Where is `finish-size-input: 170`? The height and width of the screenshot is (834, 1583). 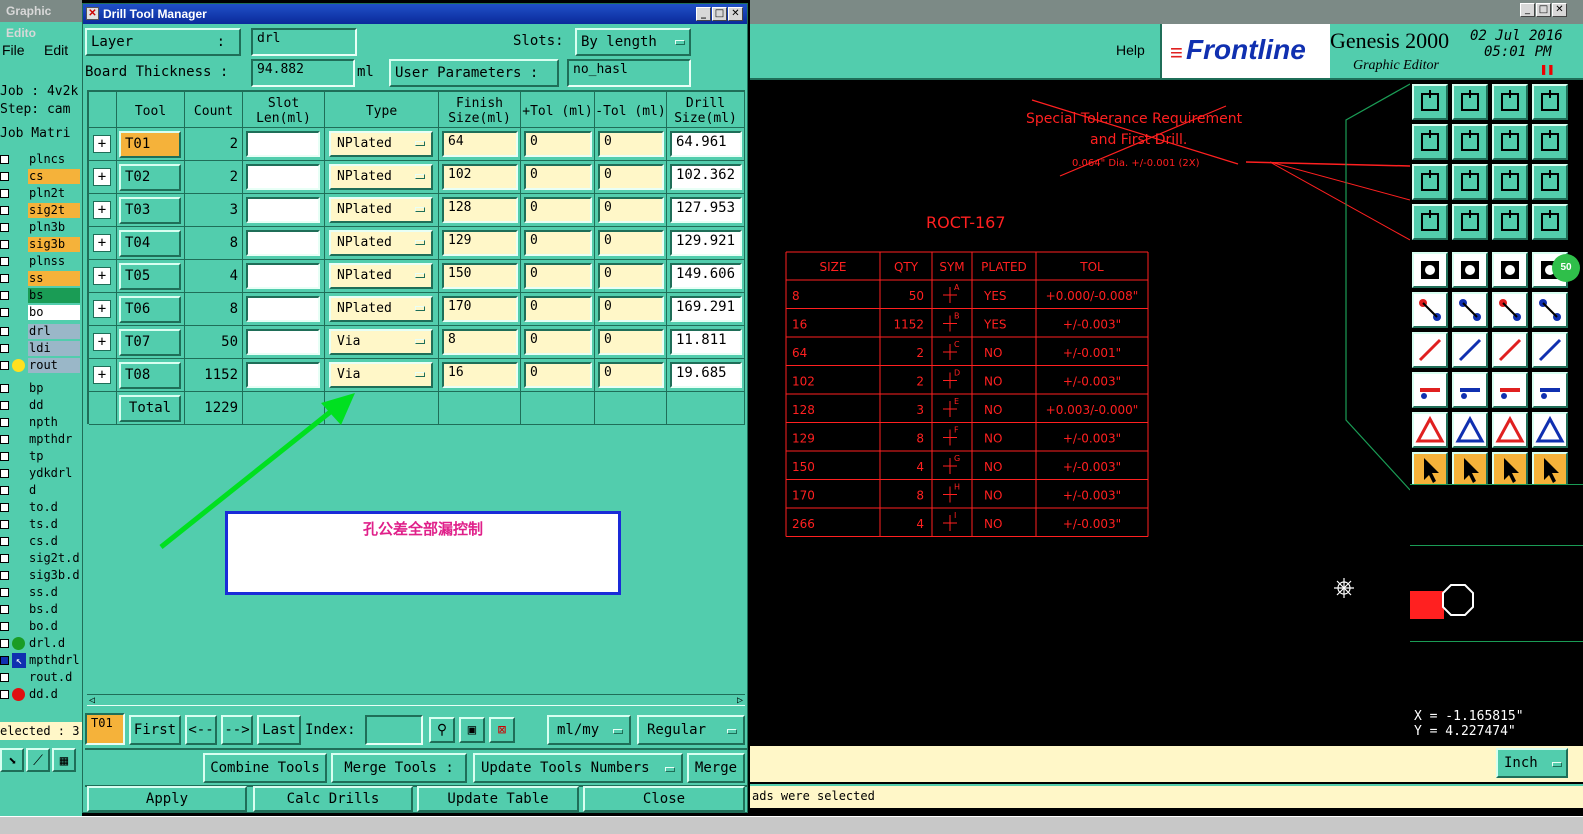 finish-size-input: 170 is located at coordinates (480, 309).